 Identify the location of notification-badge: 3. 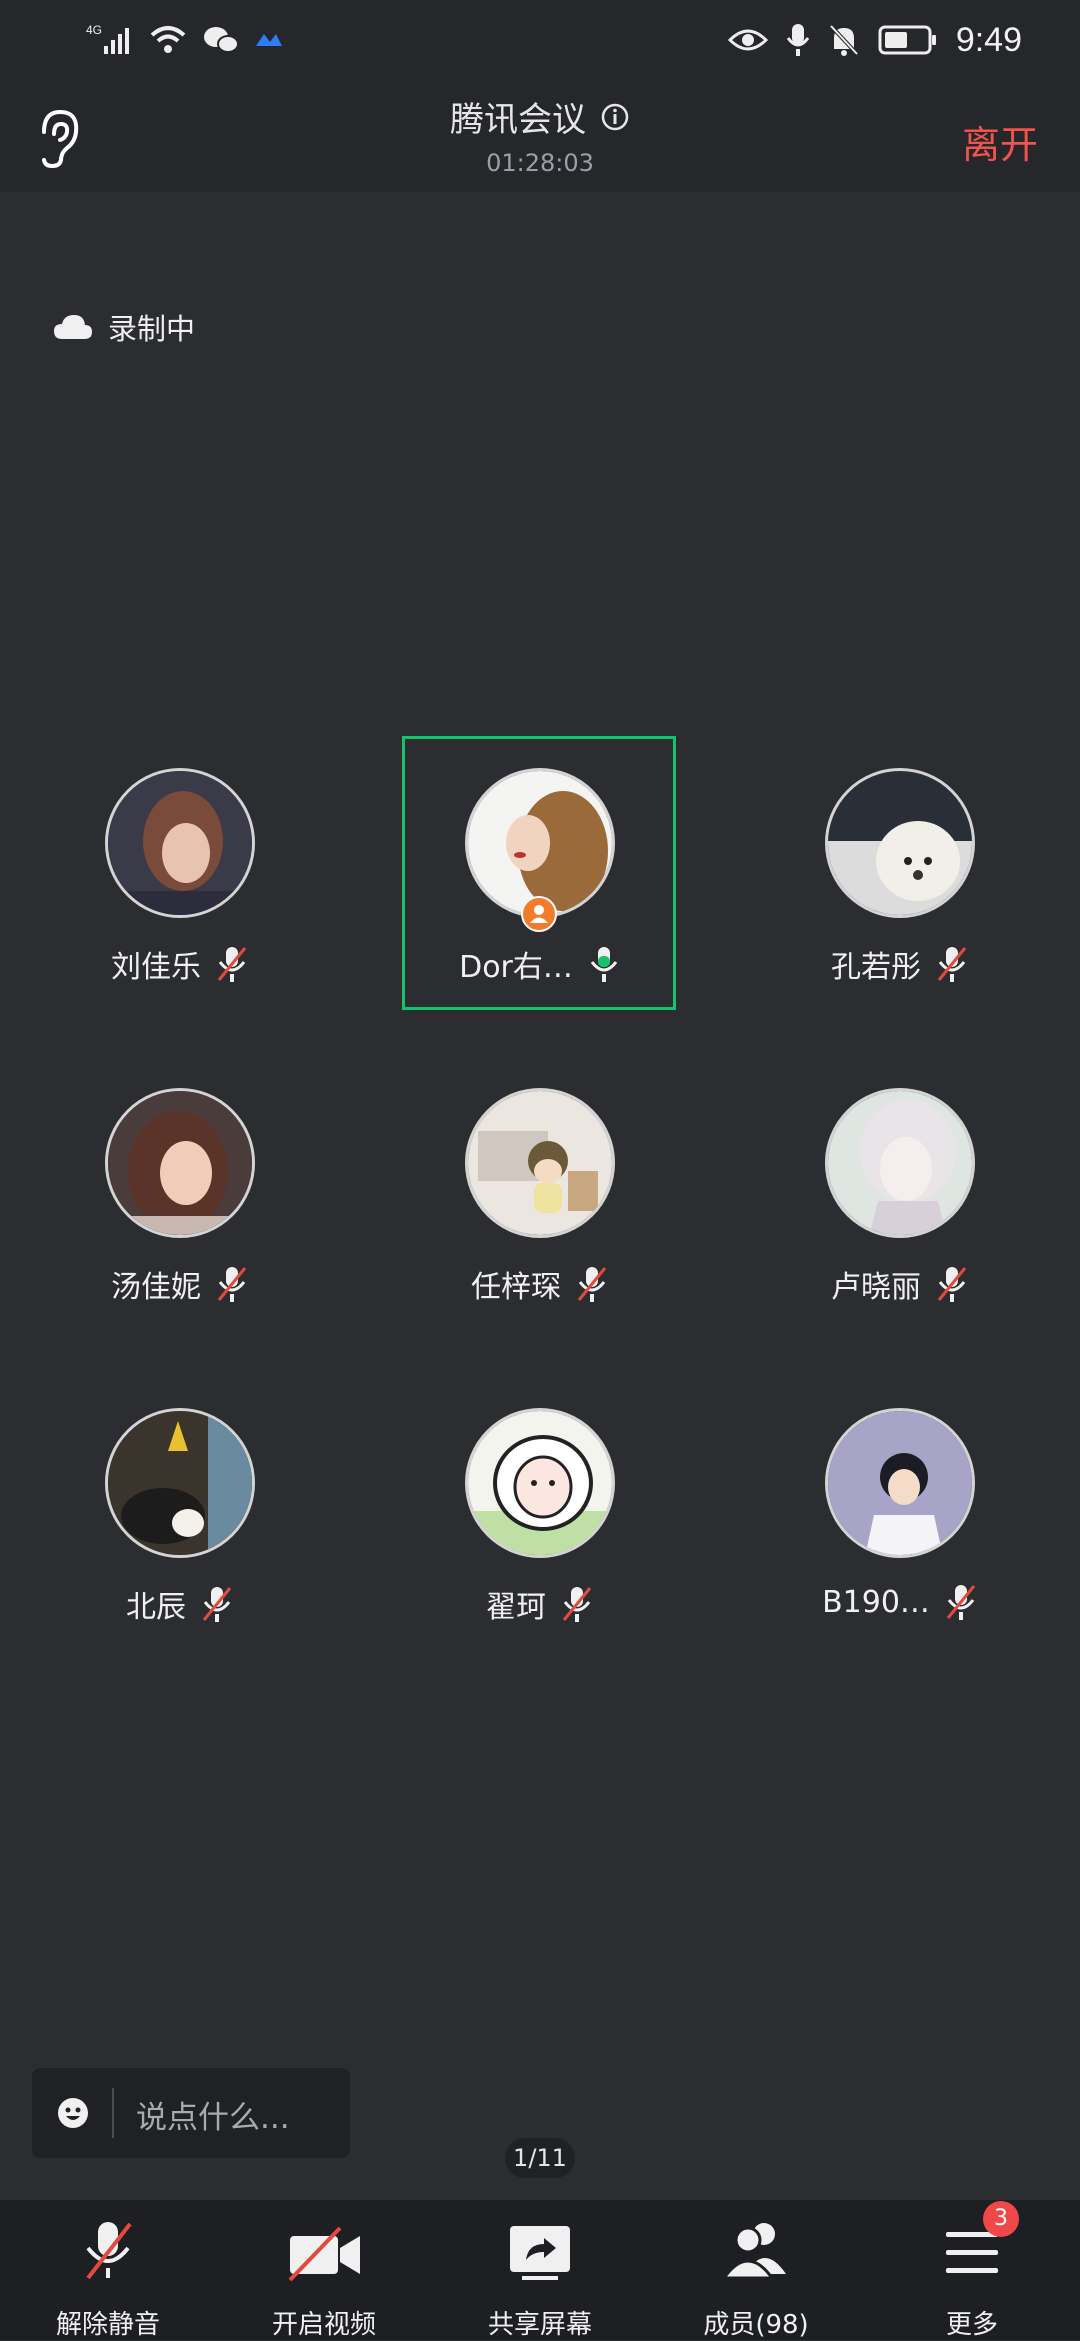
(1001, 2219).